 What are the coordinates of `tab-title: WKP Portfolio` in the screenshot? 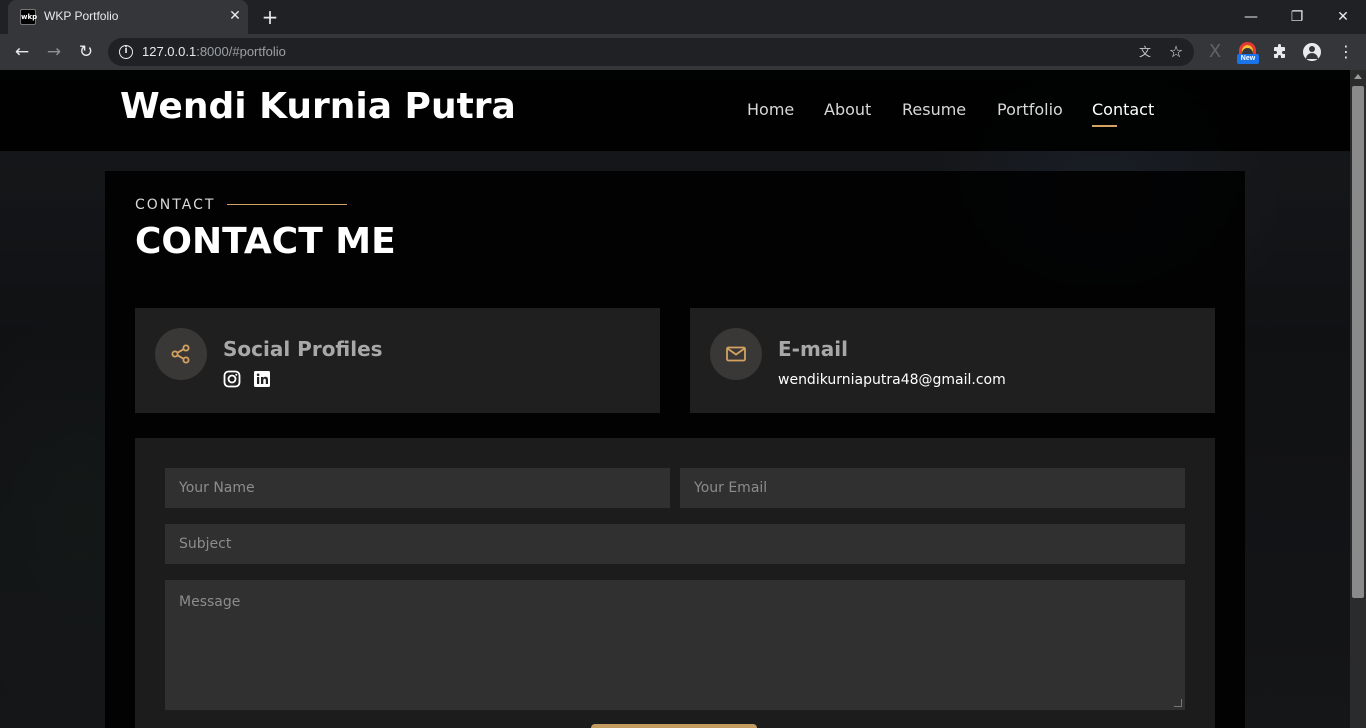 It's located at (81, 16).